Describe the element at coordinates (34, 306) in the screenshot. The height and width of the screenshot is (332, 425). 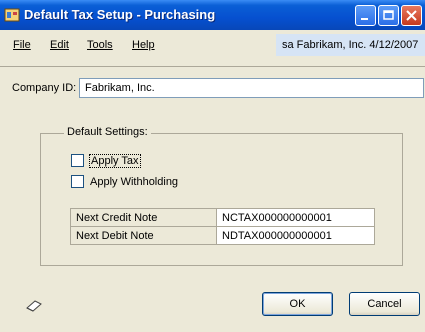
I see `note-icon` at that location.